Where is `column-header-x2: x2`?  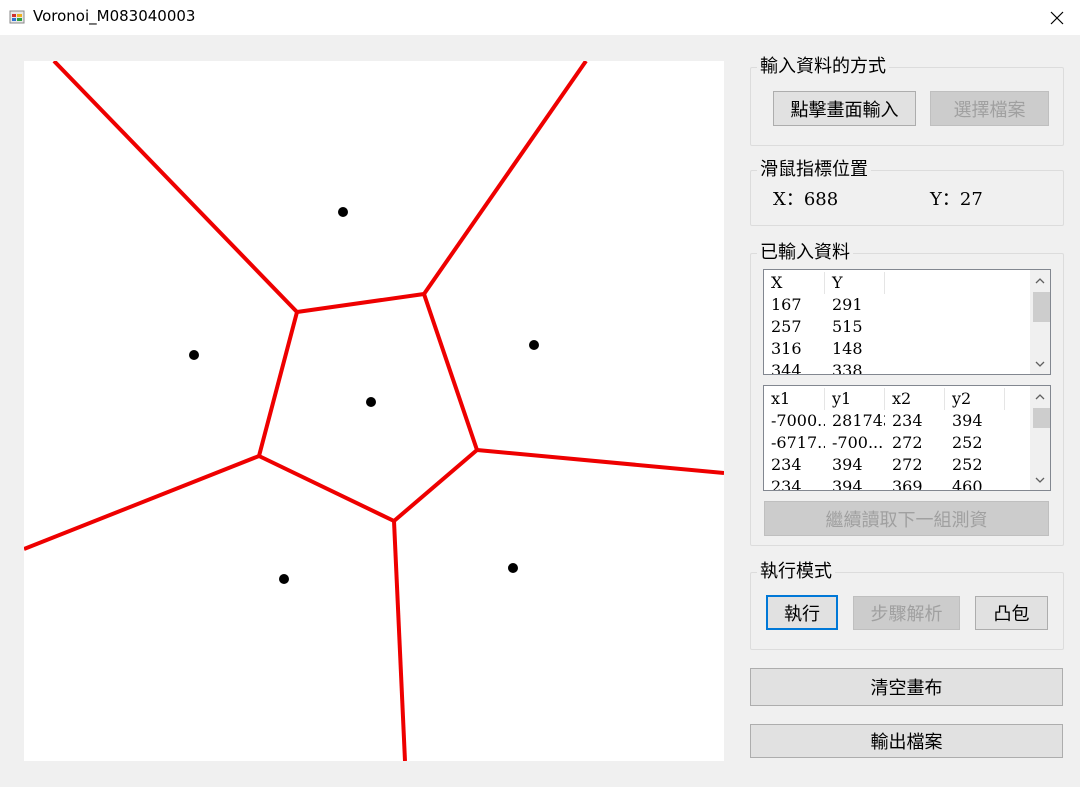
column-header-x2: x2 is located at coordinates (915, 399).